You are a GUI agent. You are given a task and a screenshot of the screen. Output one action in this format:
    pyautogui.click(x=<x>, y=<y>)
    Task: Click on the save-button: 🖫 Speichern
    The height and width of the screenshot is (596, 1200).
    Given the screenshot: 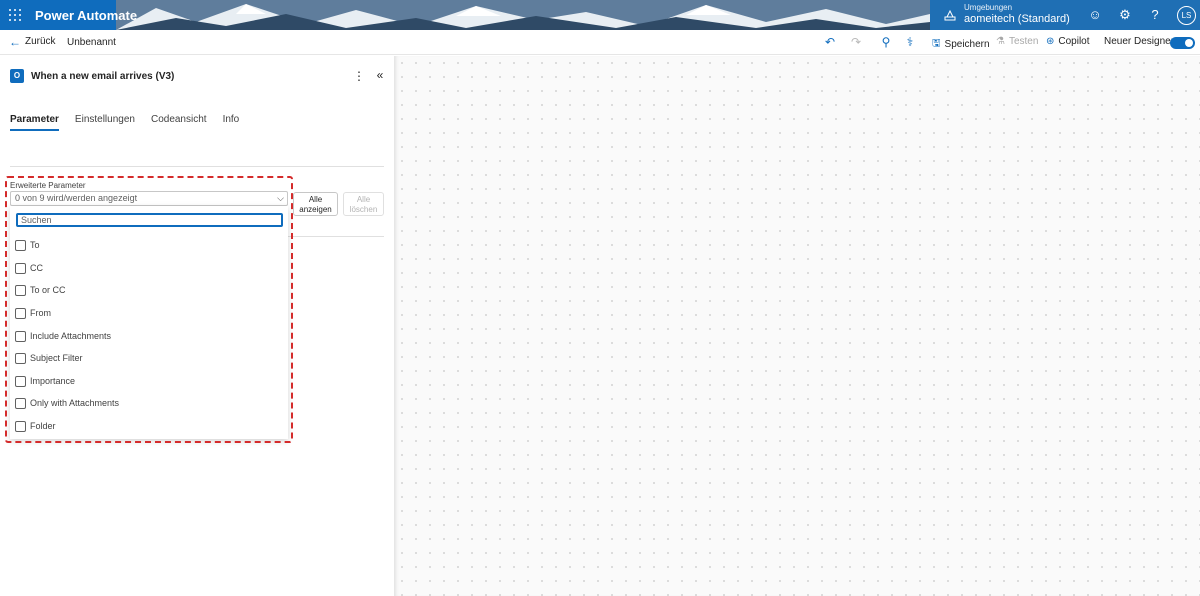 What is the action you would take?
    pyautogui.click(x=961, y=44)
    